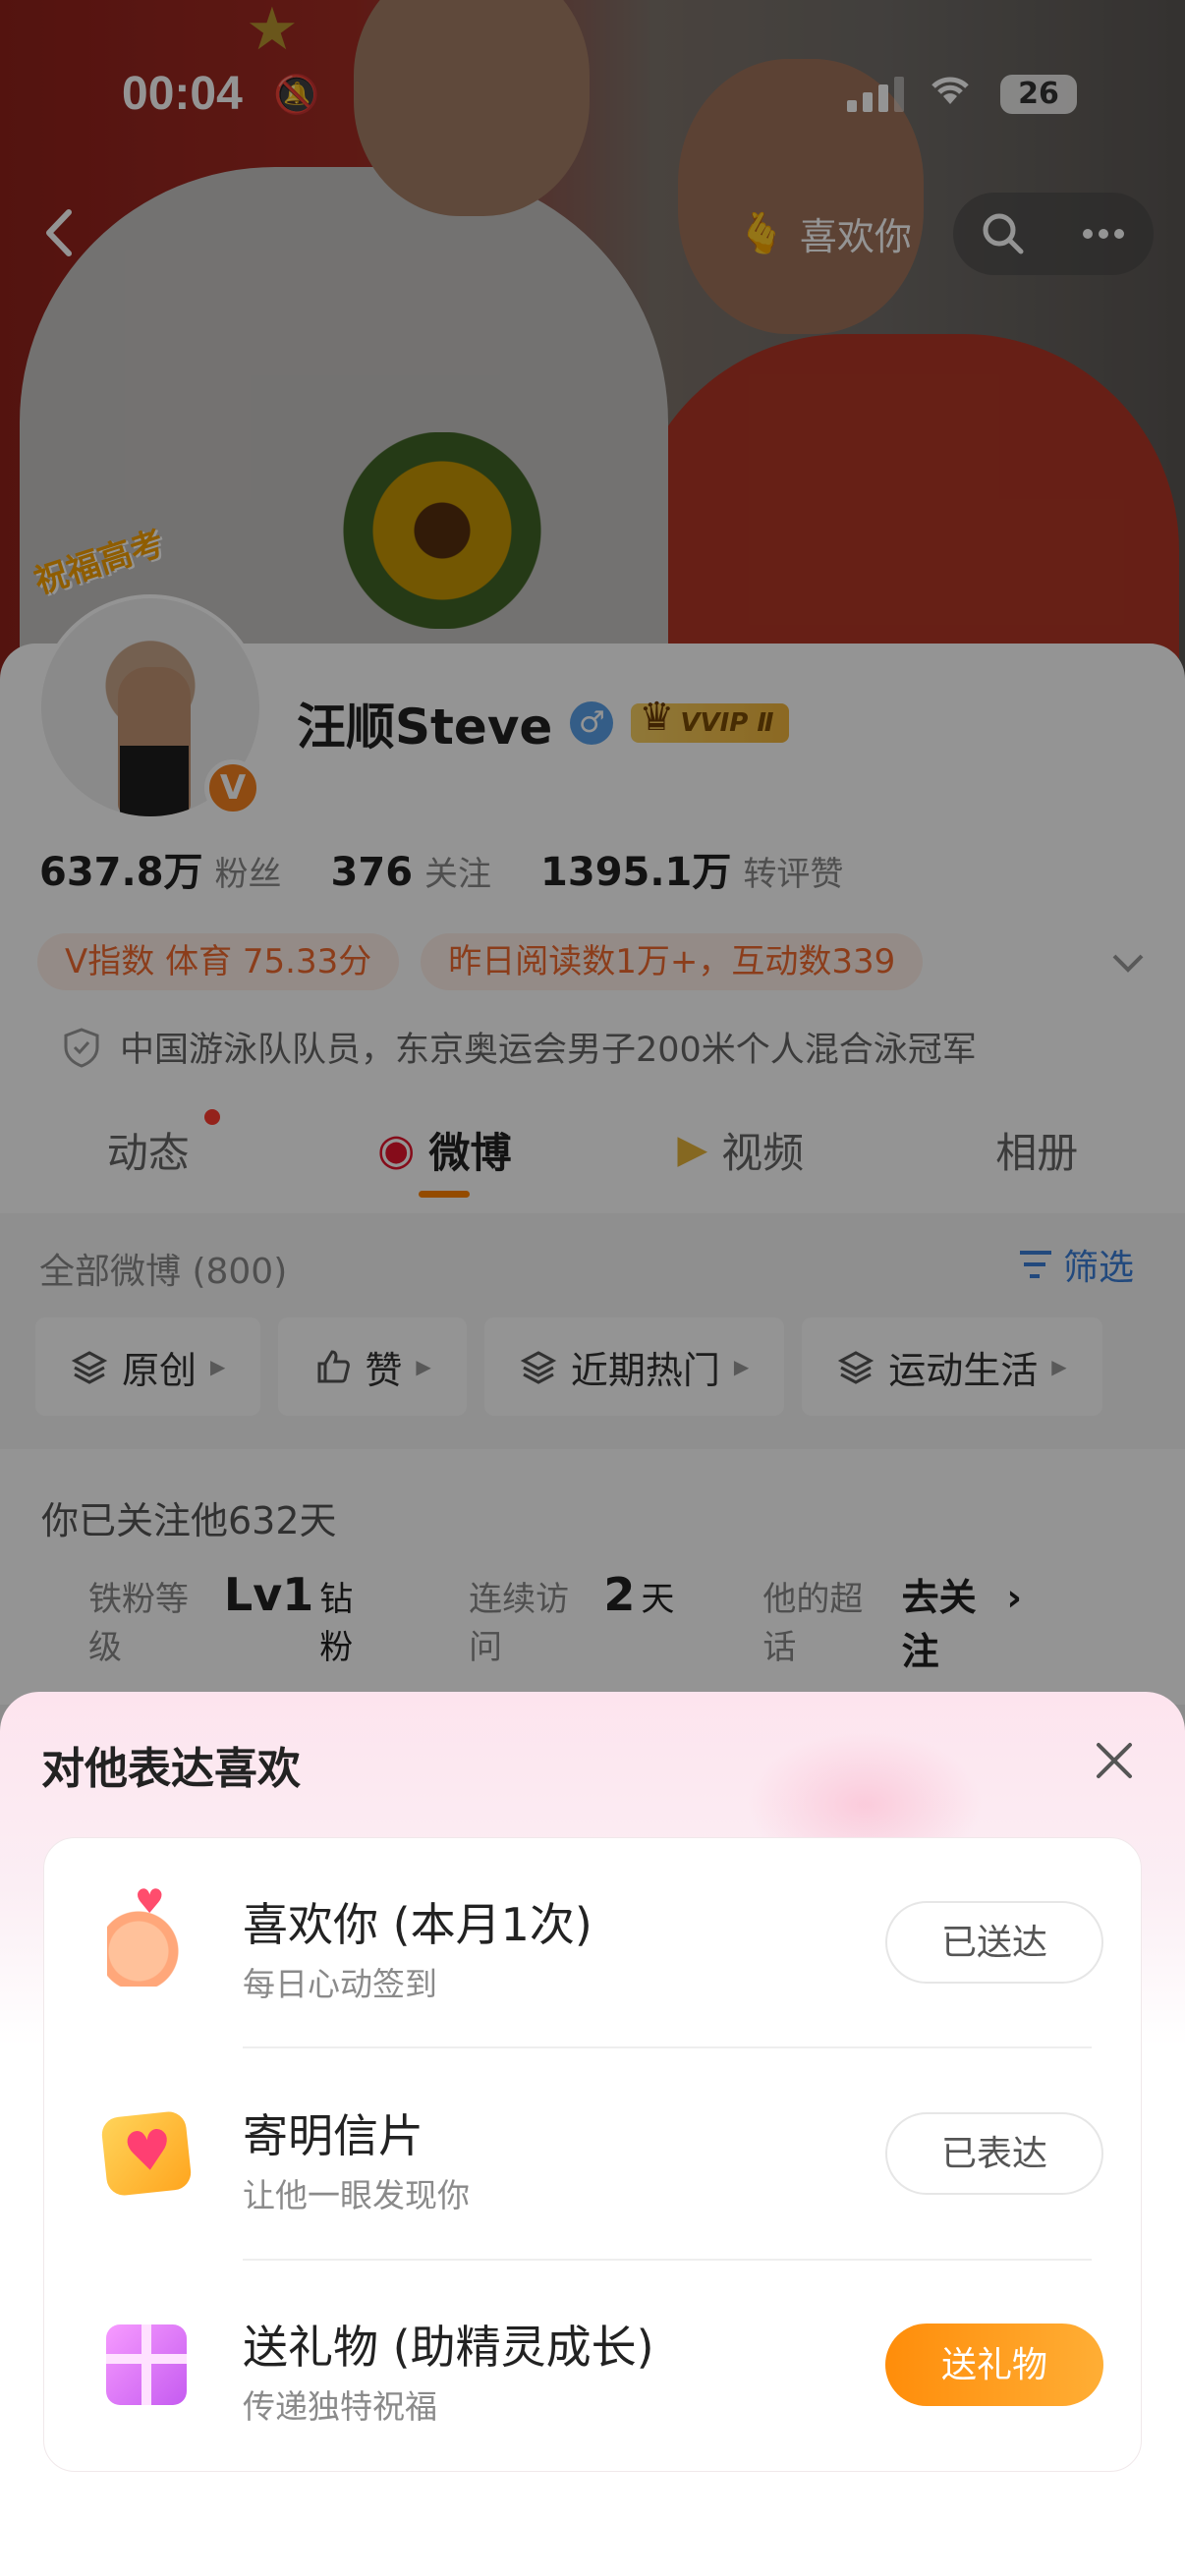 The height and width of the screenshot is (2576, 1185). What do you see at coordinates (668, 2047) in the screenshot?
I see `divider` at bounding box center [668, 2047].